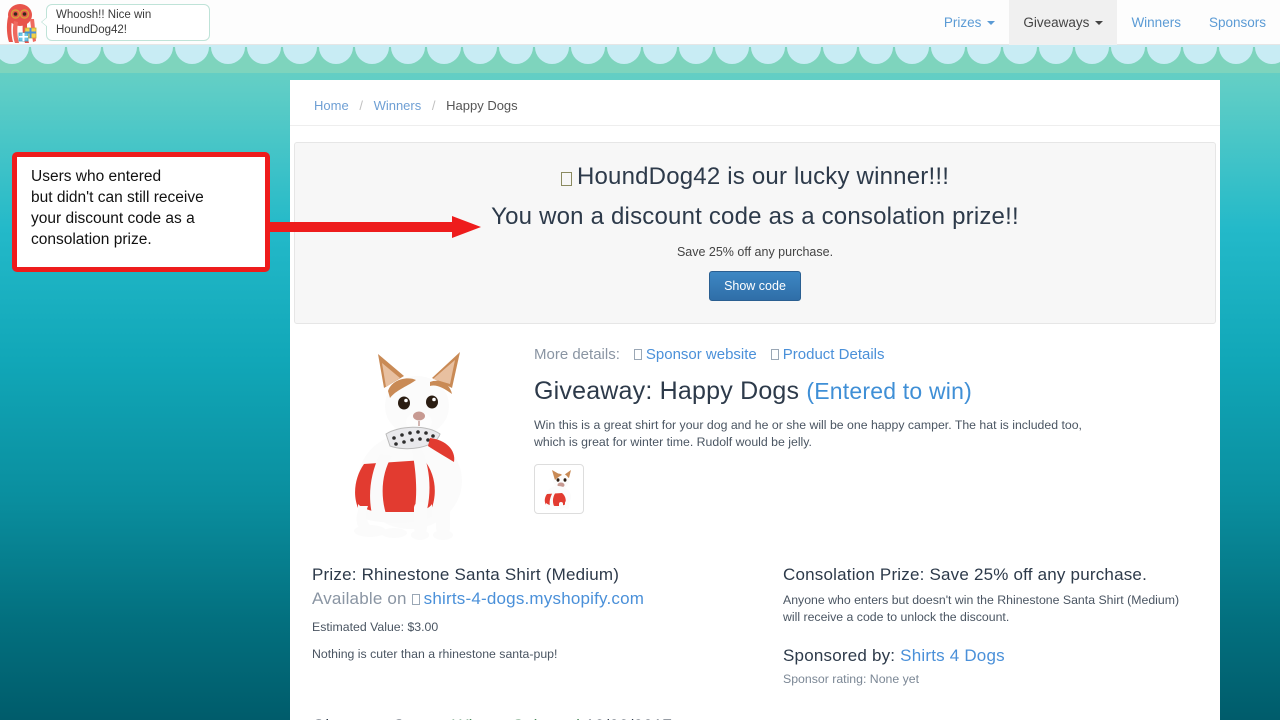 Image resolution: width=1280 pixels, height=720 pixels. I want to click on breadcrumb-winners: Winners, so click(398, 105).